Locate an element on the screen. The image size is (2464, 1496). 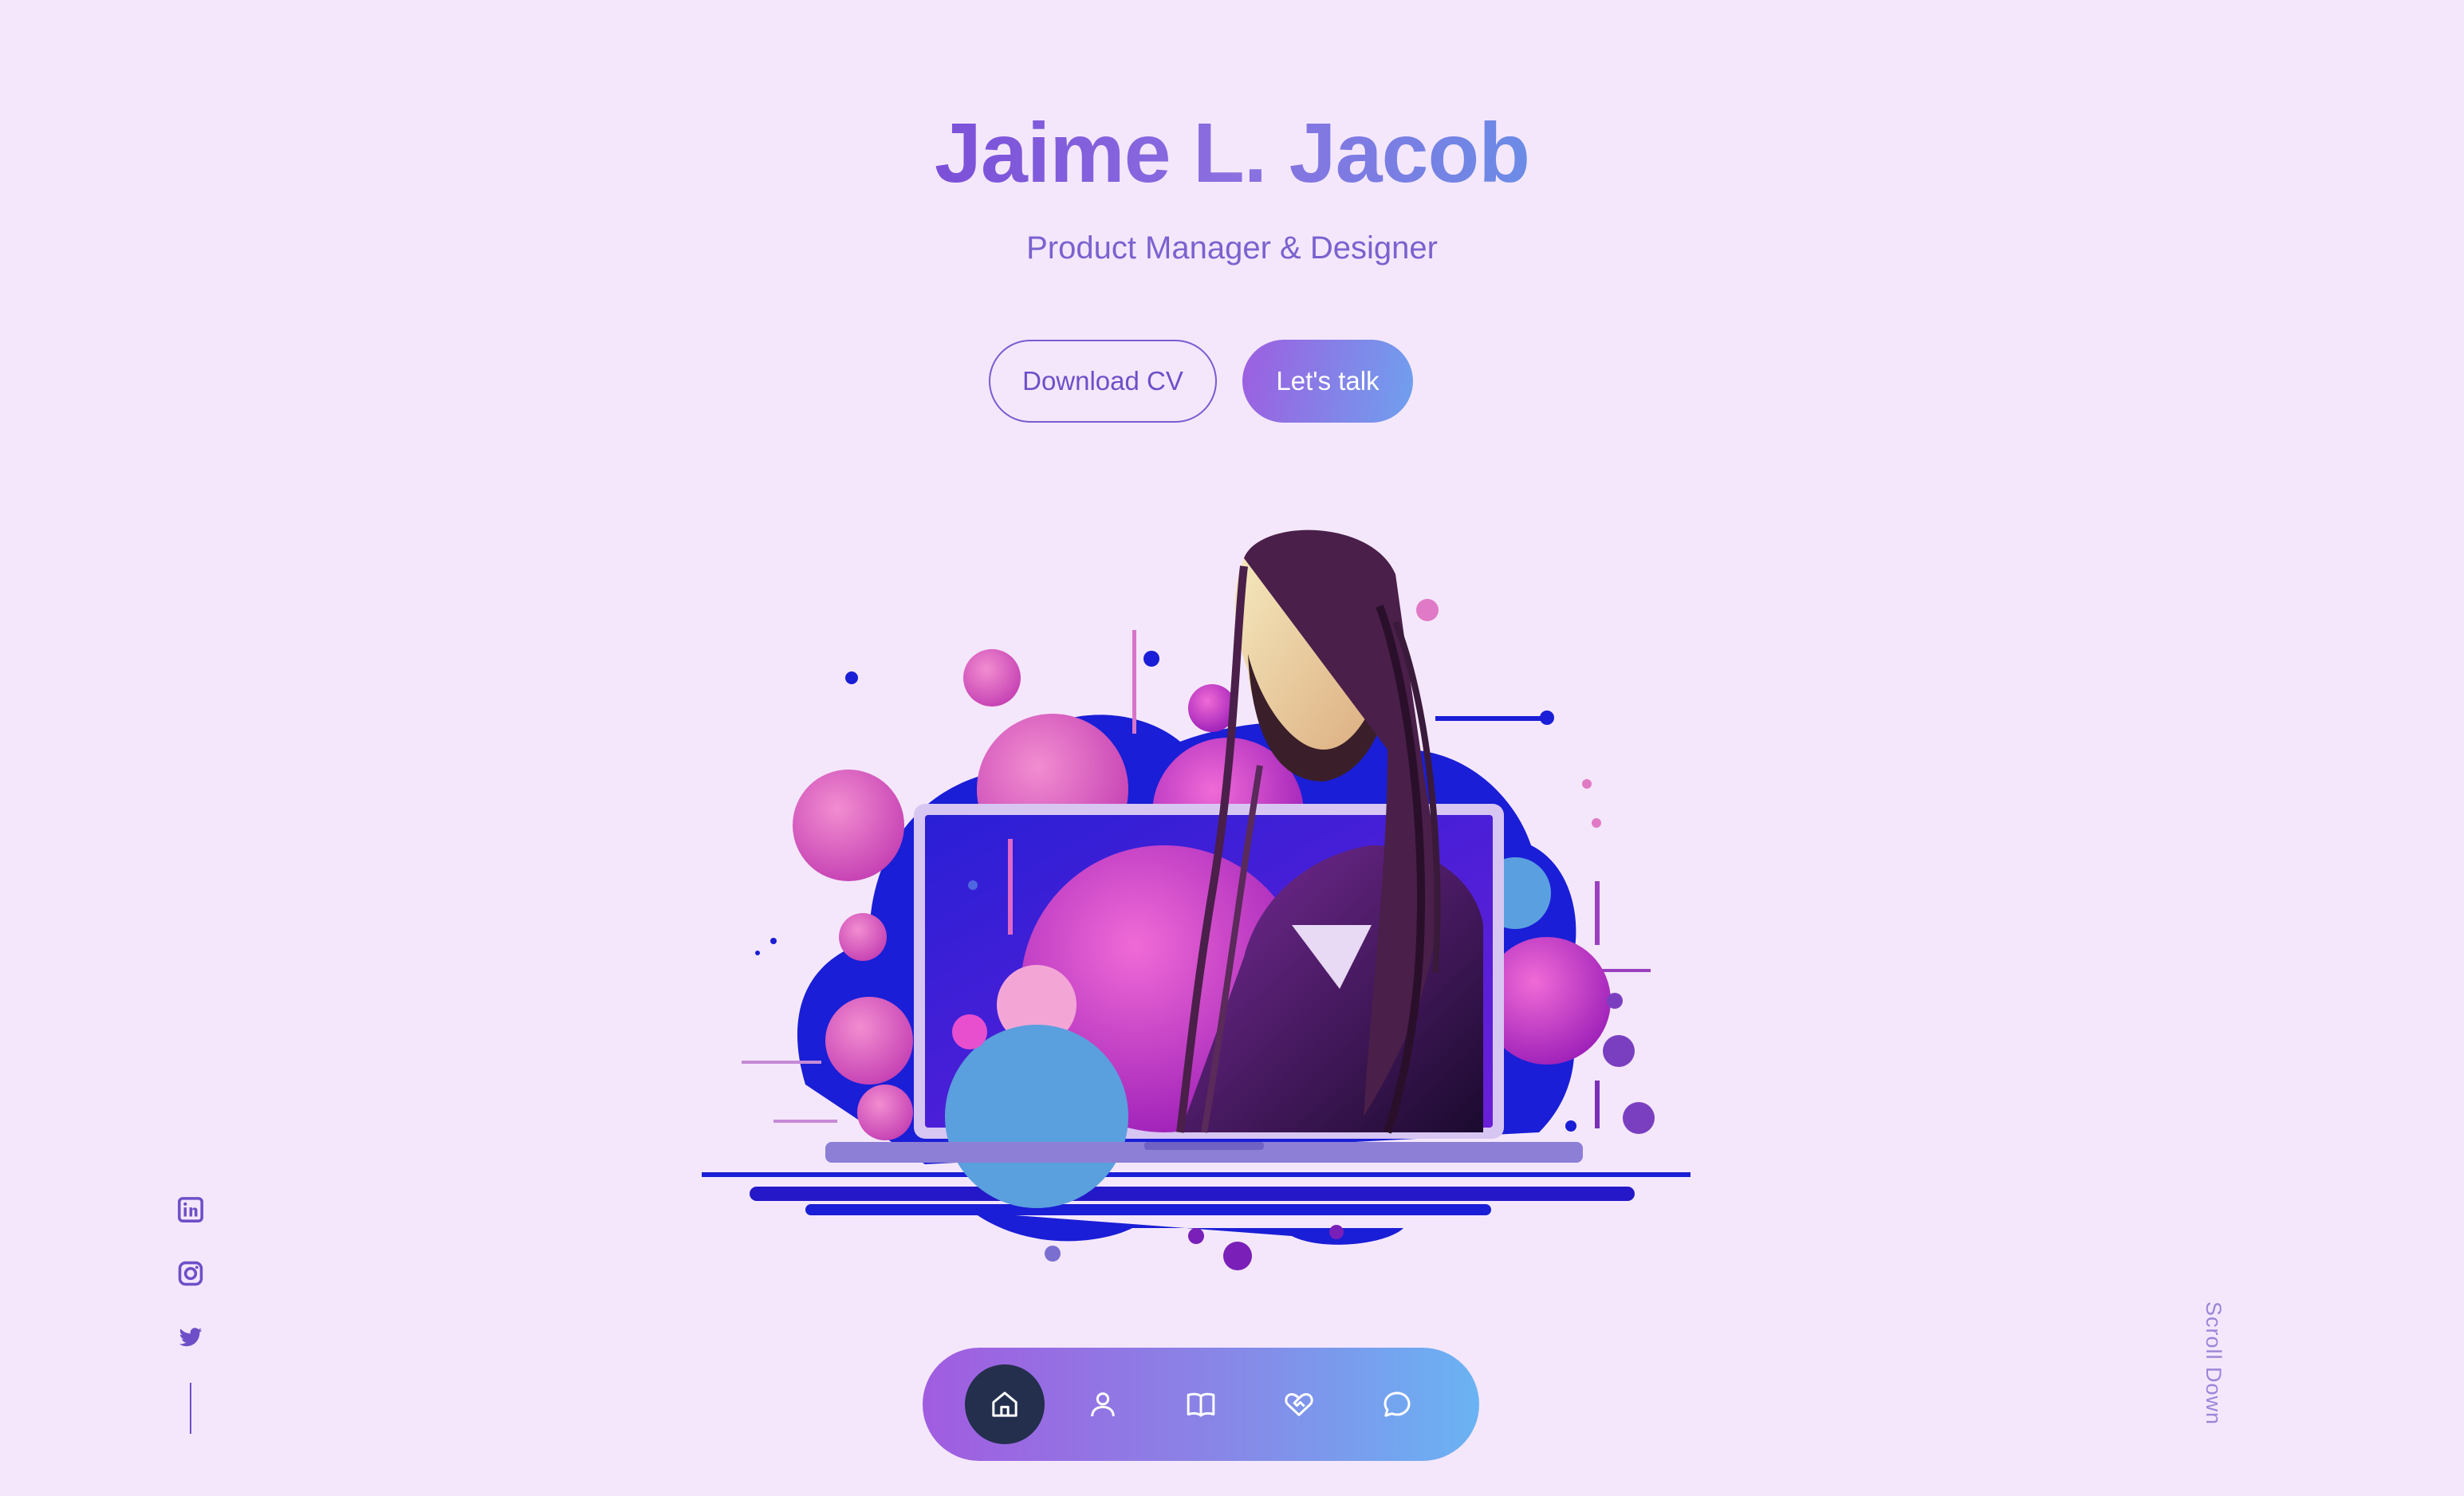
nav-contact is located at coordinates (1397, 1404).